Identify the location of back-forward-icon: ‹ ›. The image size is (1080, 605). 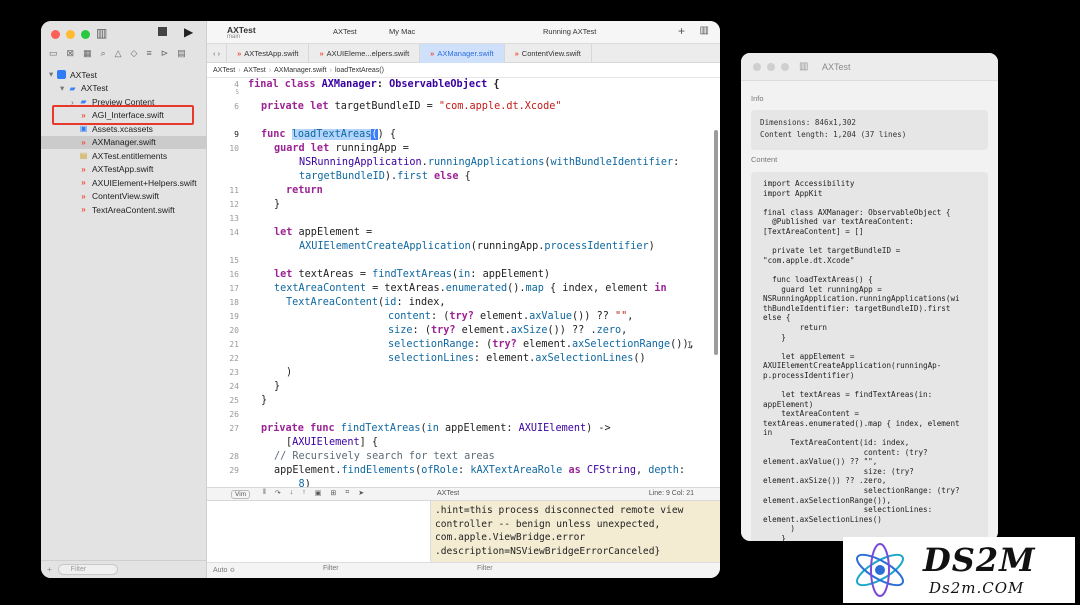
(217, 53).